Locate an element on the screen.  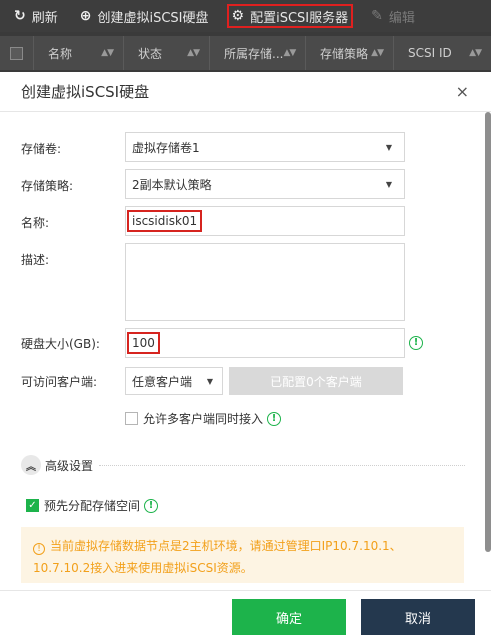
table-header: 名称 ▲▼ 状态 ▲▼ 所属存储... ▲▼ 存储策略 ▲▼ SCSI ID ▲▼ is located at coordinates (245, 53).